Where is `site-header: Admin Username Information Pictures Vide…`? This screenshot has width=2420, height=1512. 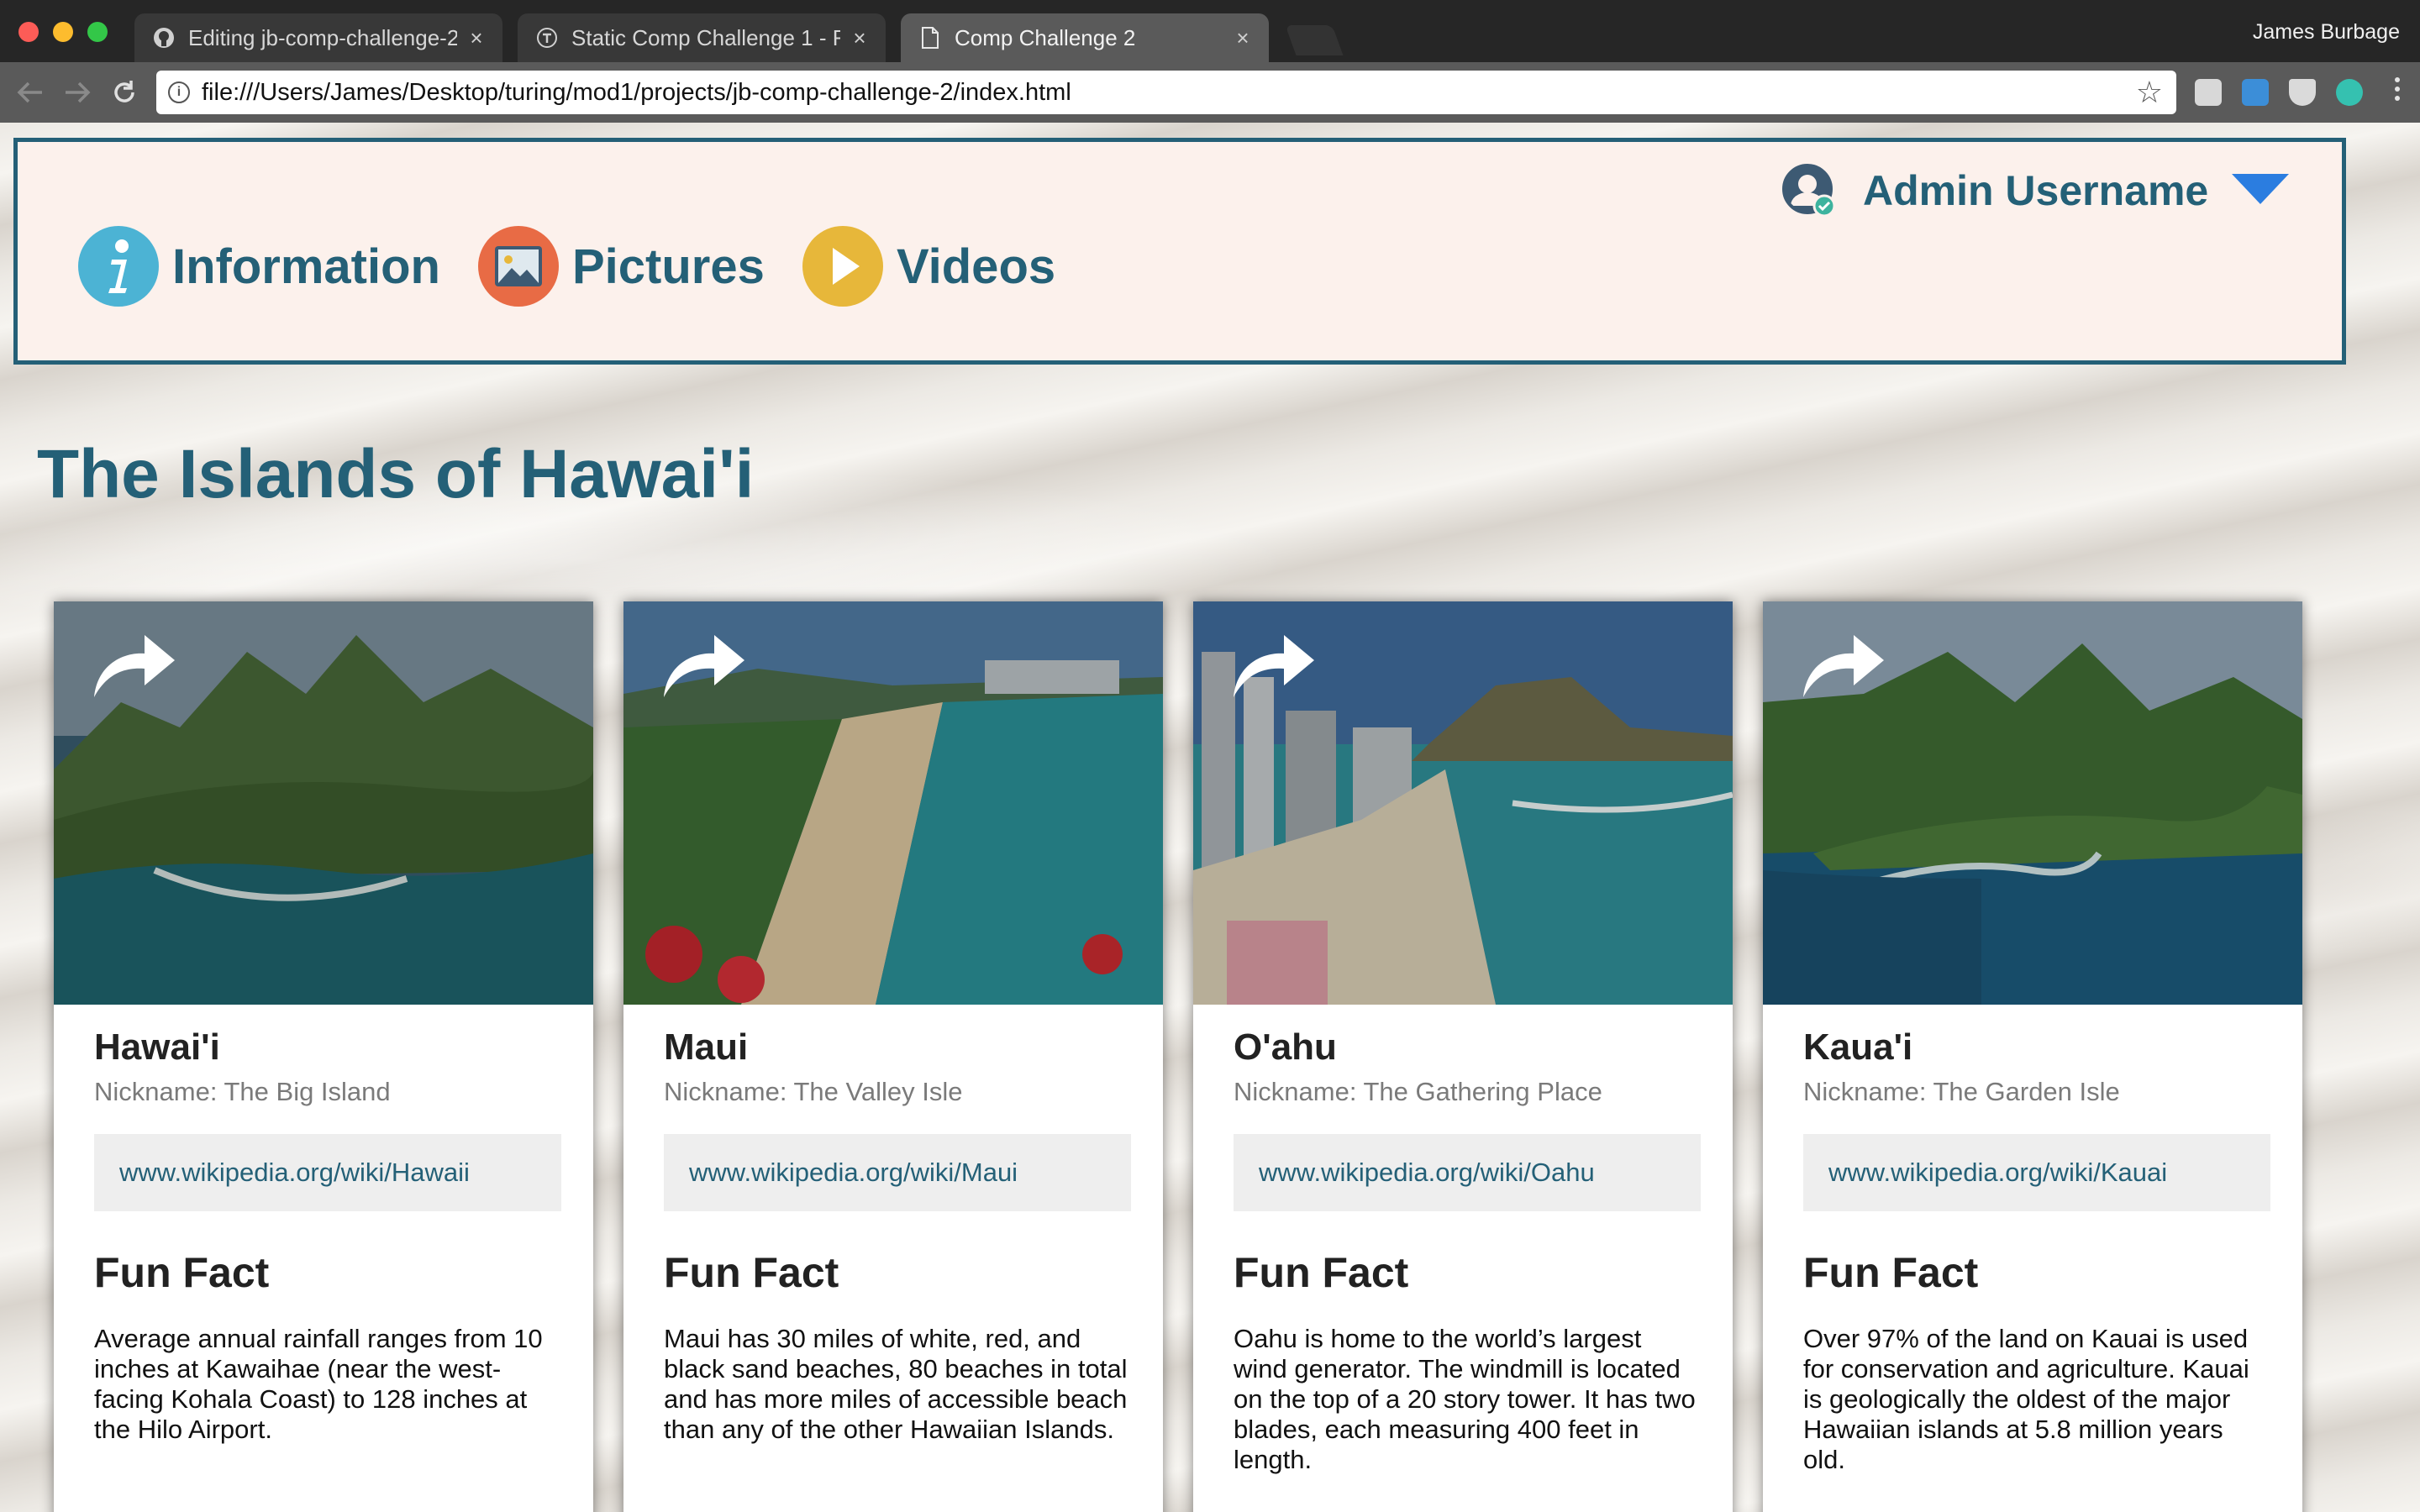 site-header: Admin Username Information Pictures Vide… is located at coordinates (1179, 251).